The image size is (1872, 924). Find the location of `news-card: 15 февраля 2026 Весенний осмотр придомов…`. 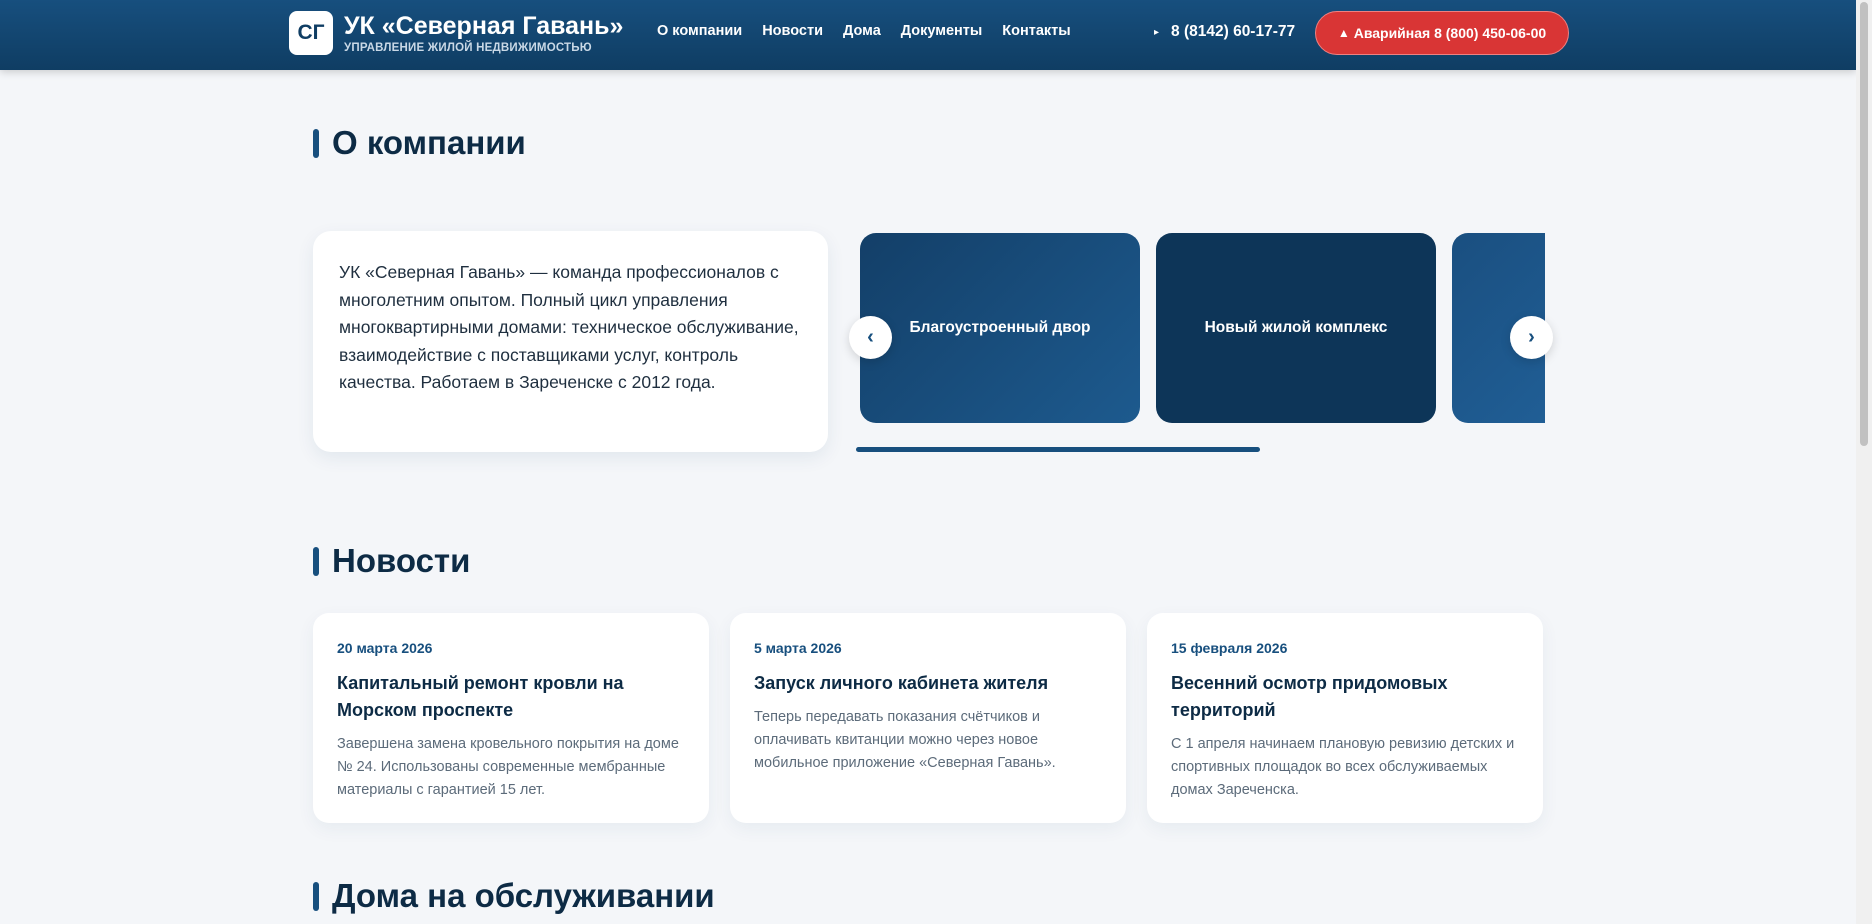

news-card: 15 февраля 2026 Весенний осмотр придомов… is located at coordinates (1345, 718).